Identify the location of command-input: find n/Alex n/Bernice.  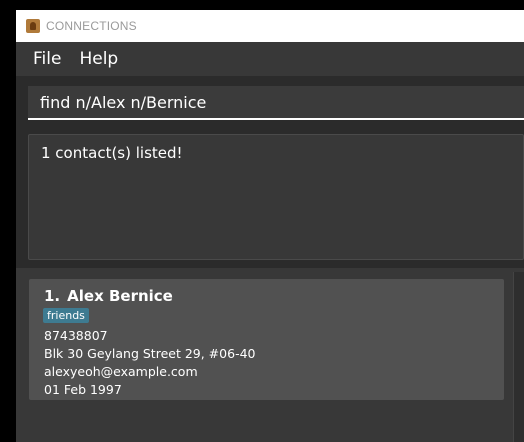
(276, 103).